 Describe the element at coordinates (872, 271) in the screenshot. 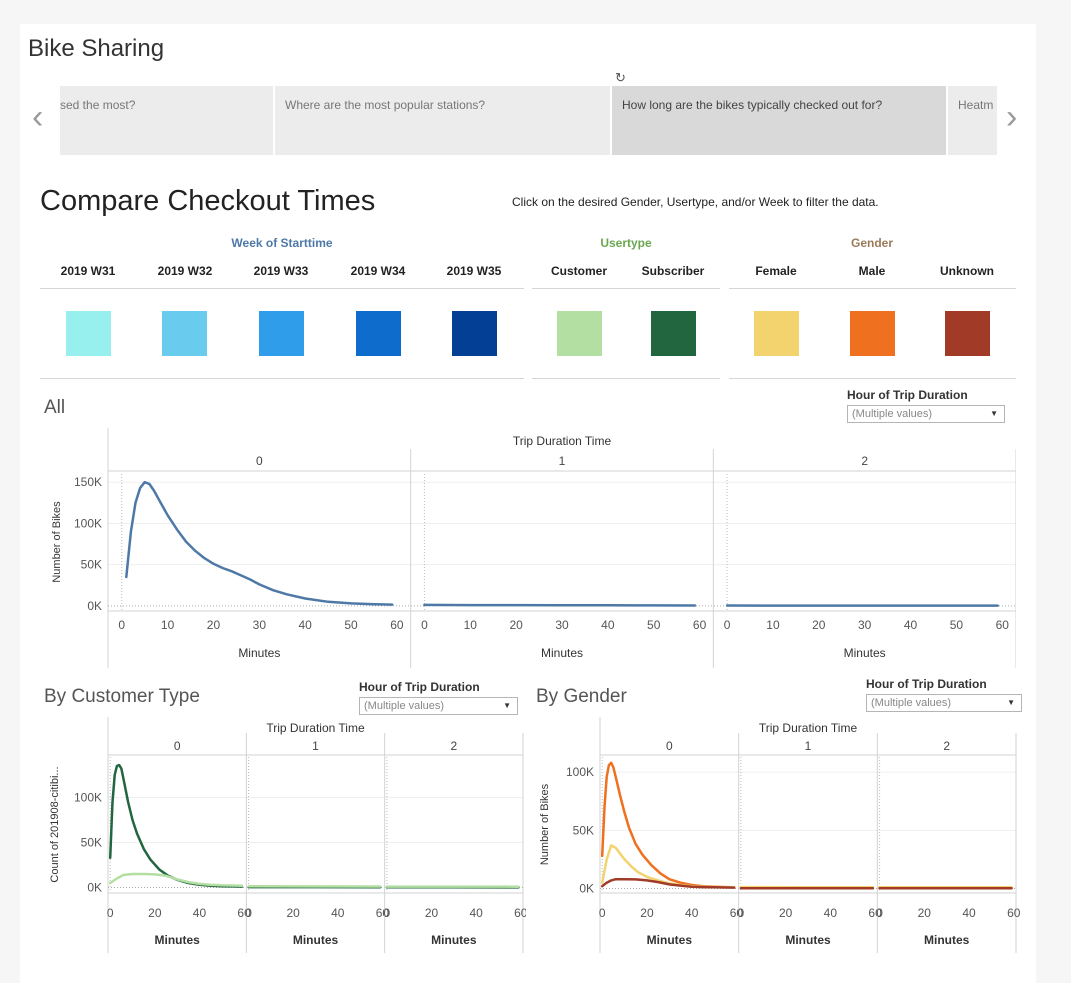

I see `legend-label-male: Male` at that location.